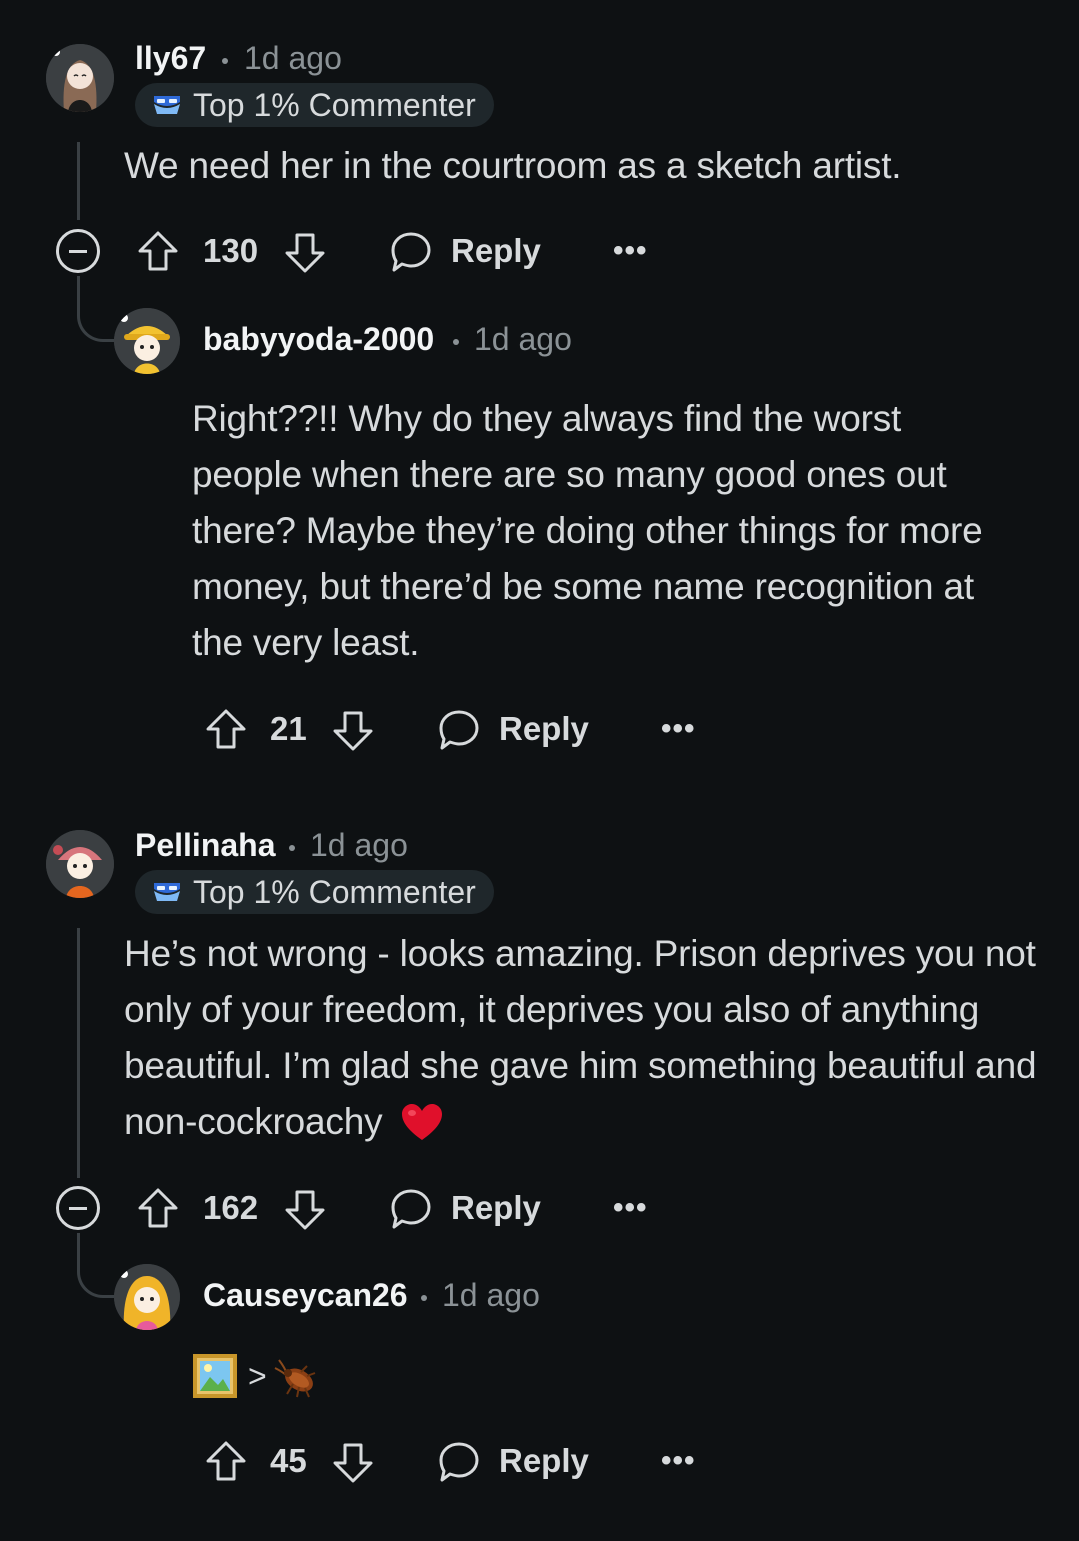  Describe the element at coordinates (288, 728) in the screenshot. I see `vote-count: 21` at that location.